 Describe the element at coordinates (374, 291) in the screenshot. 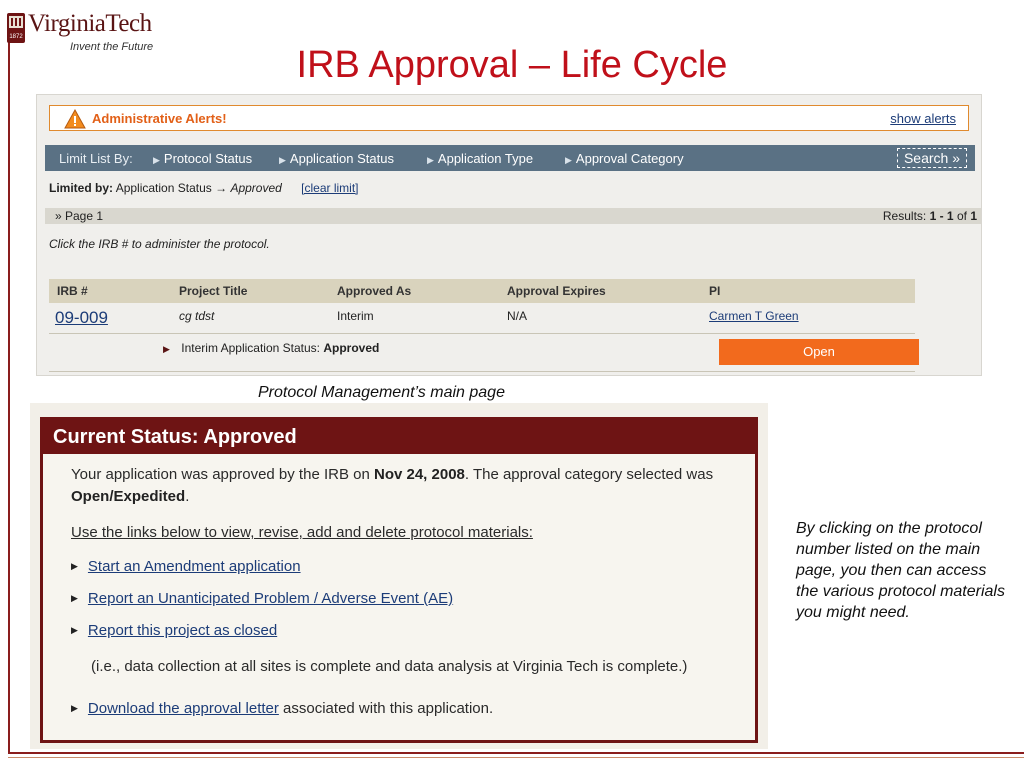

I see `header-approved-as: Approved As` at that location.